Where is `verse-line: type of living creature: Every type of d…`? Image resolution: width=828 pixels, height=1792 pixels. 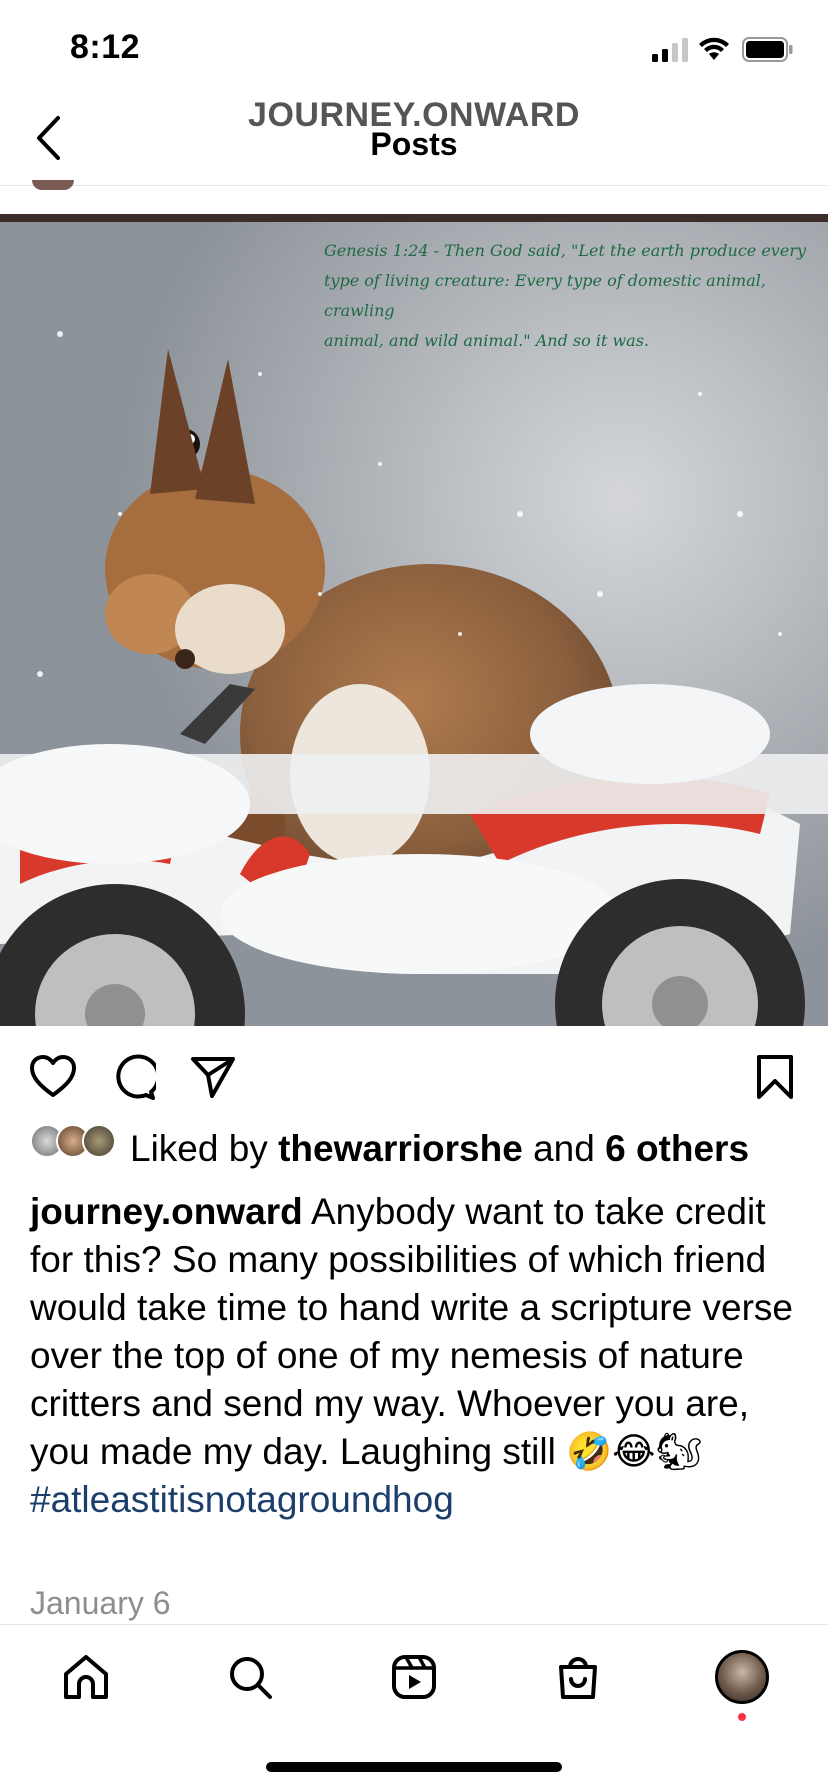 verse-line: type of living creature: Every type of d… is located at coordinates (545, 295).